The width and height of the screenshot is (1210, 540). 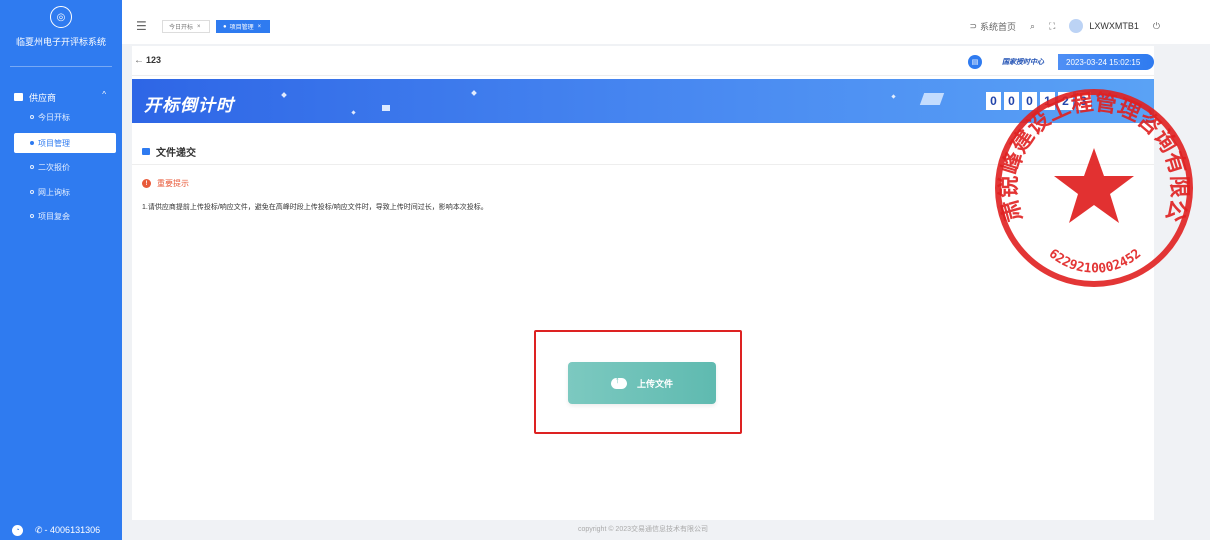 What do you see at coordinates (973, 25) in the screenshot?
I see `exit-icon: ⊃` at bounding box center [973, 25].